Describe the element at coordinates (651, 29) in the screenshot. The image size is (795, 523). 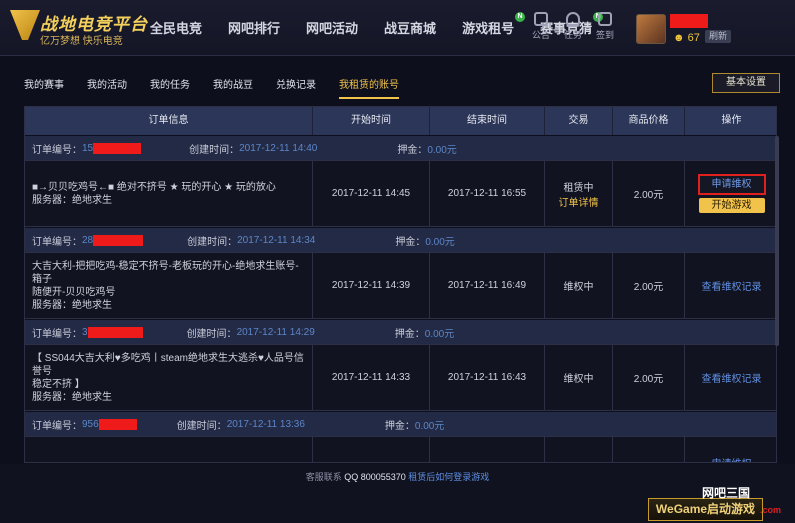
I see `avatar` at that location.